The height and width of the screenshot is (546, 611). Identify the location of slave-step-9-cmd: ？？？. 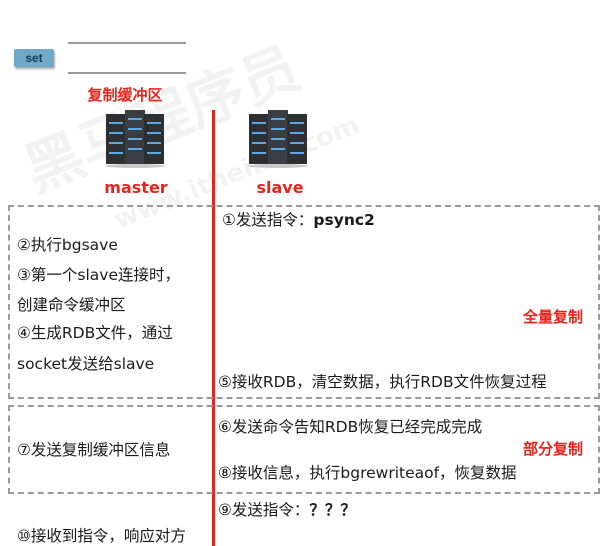
(332, 510).